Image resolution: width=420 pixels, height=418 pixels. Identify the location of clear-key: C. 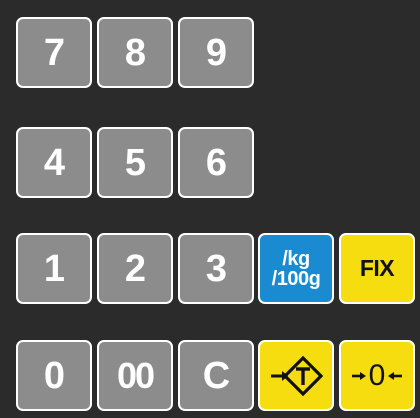
(216, 375).